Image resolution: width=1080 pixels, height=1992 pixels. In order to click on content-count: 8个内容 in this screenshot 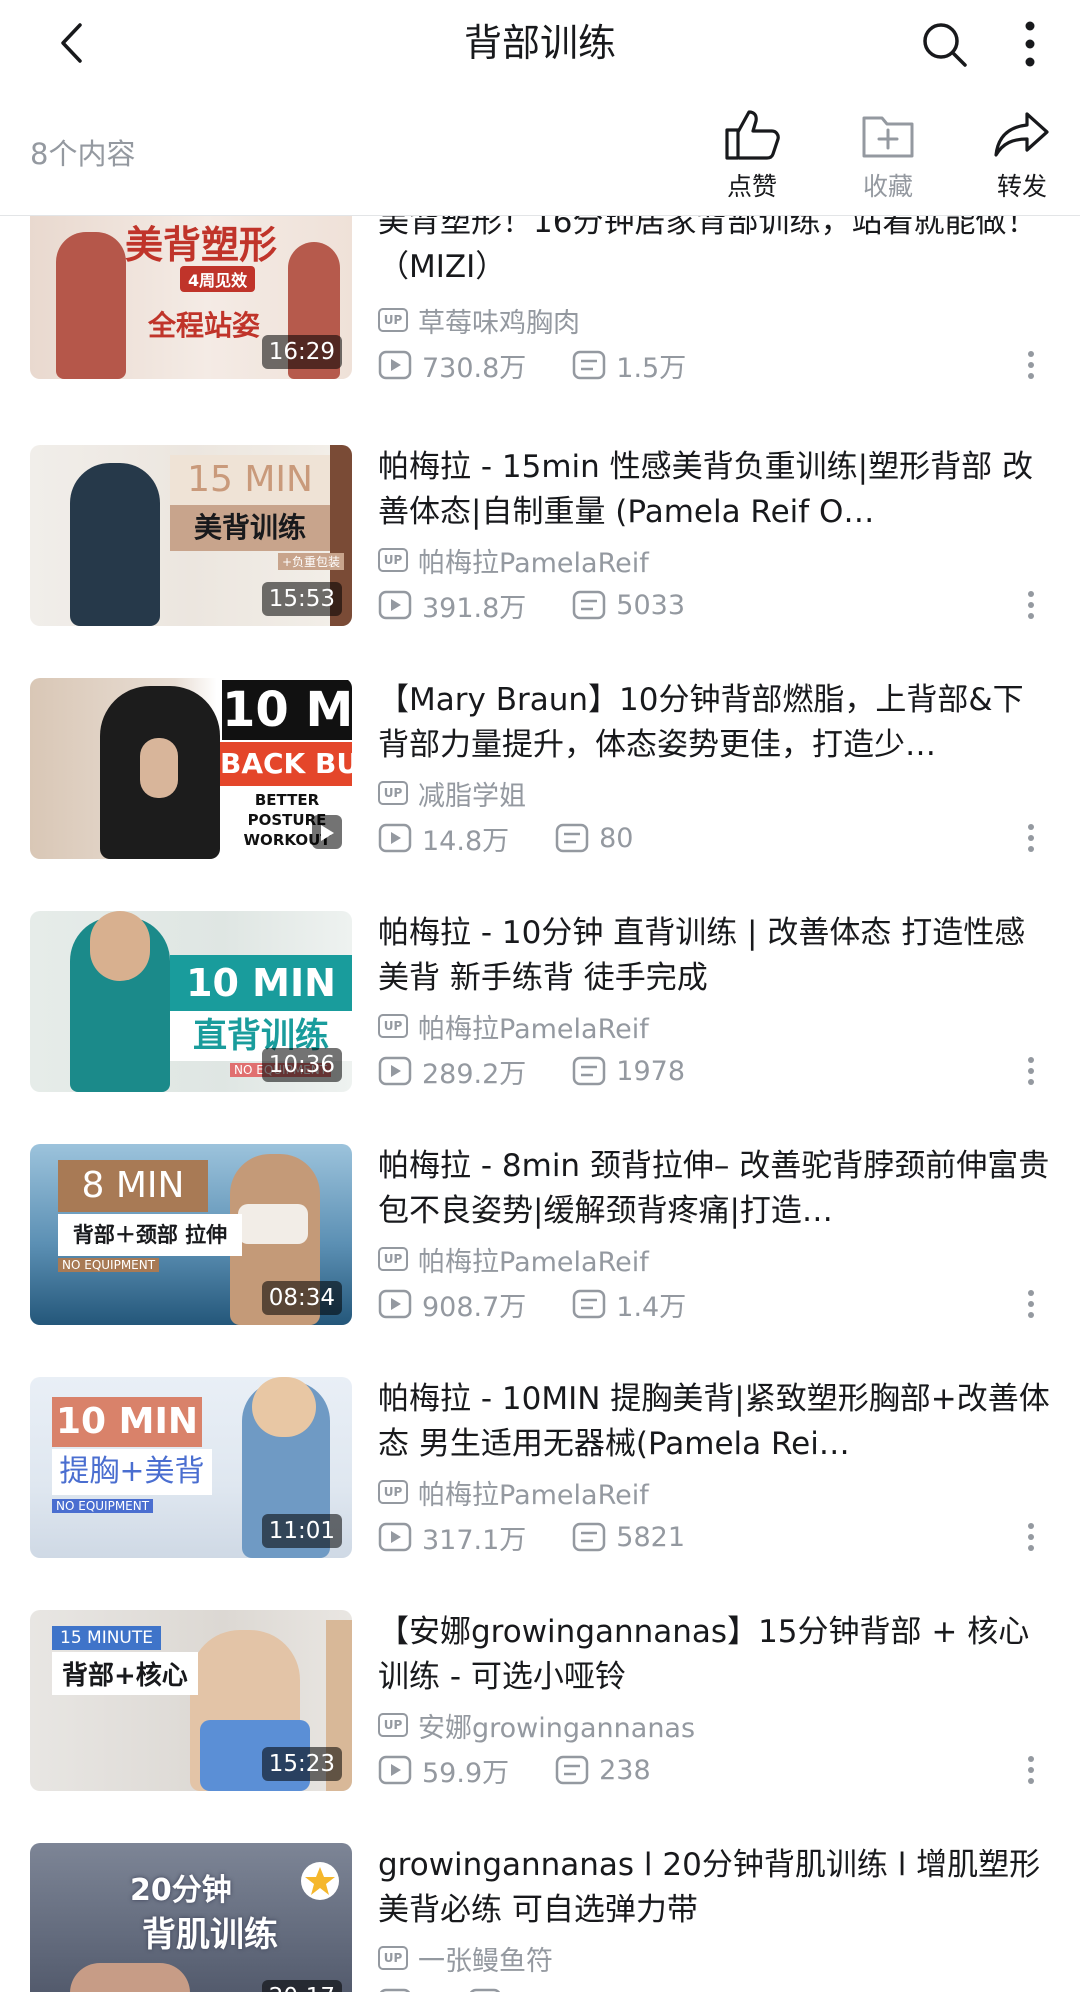, I will do `click(83, 154)`.